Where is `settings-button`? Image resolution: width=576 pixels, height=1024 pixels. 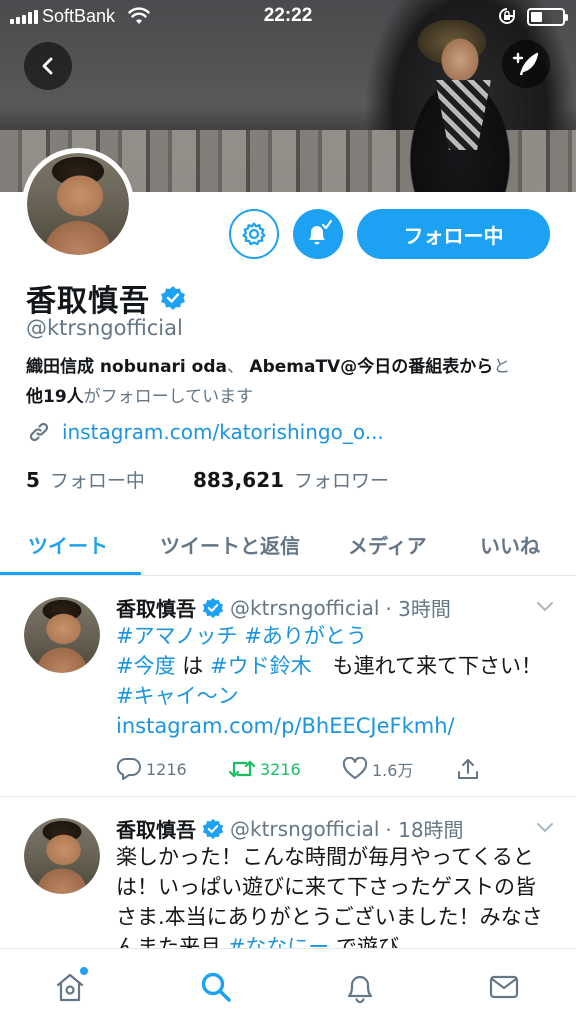 settings-button is located at coordinates (254, 234).